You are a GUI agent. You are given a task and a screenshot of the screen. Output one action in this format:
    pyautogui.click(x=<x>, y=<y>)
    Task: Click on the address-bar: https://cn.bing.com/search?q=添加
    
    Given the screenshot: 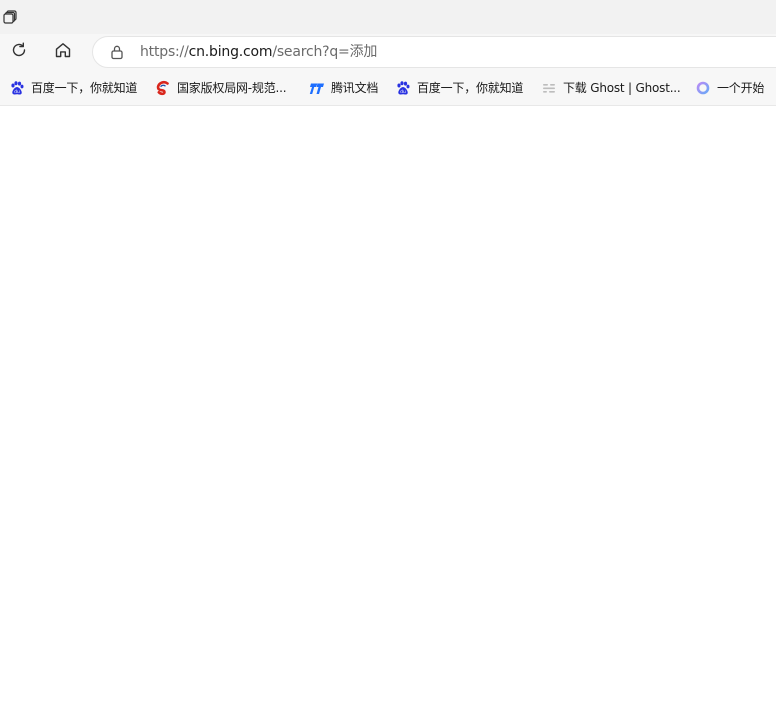 What is the action you would take?
    pyautogui.click(x=434, y=52)
    